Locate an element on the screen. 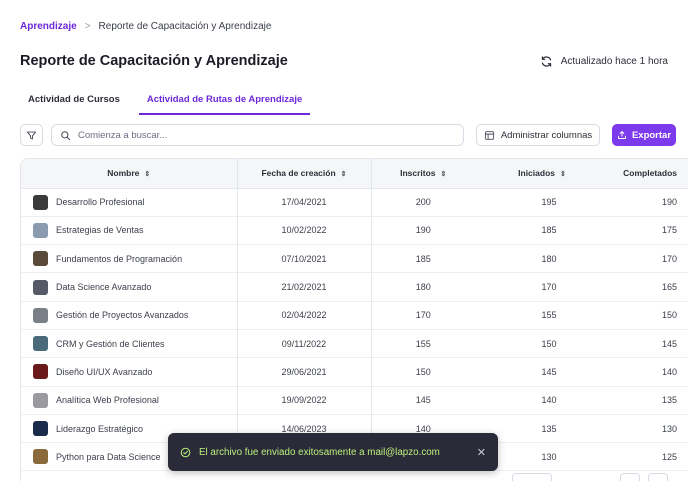 The height and width of the screenshot is (481, 688). tab-learning-path-activity: Actividad de Rutas de Aprendizaje is located at coordinates (224, 101).